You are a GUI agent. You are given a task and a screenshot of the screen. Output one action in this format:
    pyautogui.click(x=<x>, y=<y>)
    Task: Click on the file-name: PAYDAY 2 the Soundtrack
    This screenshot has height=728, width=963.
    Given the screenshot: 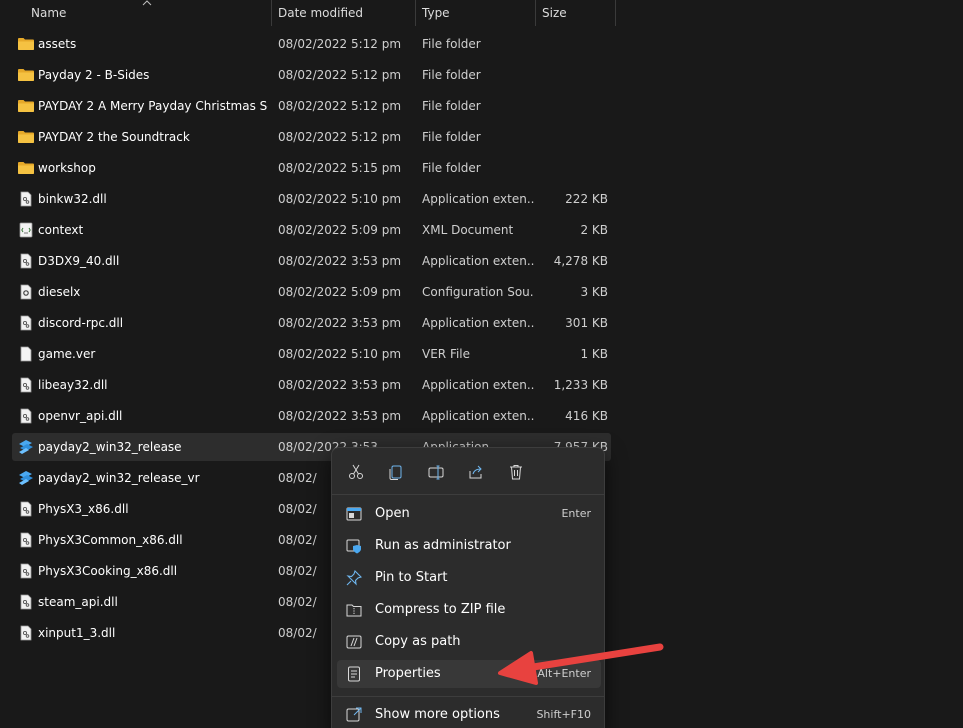 What is the action you would take?
    pyautogui.click(x=114, y=137)
    